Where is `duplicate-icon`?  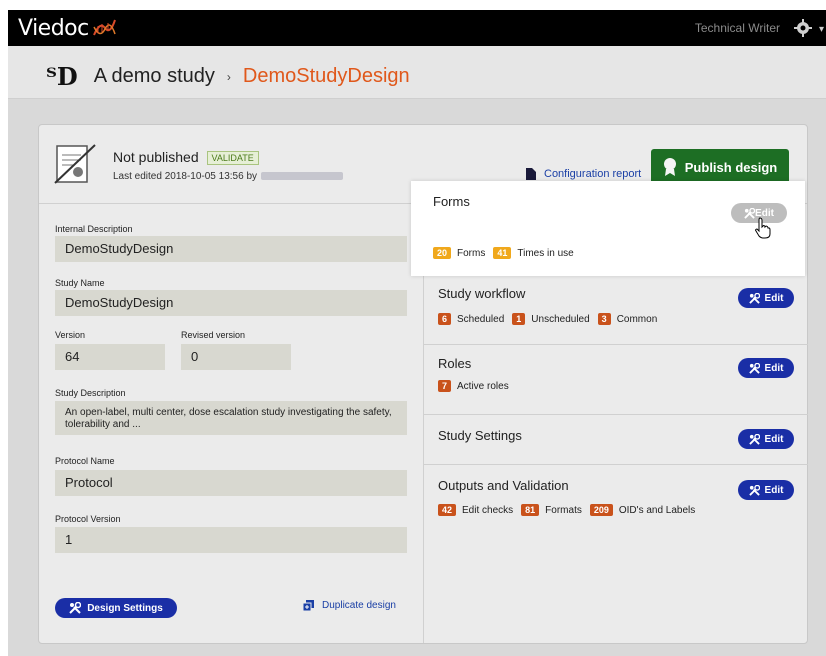
duplicate-icon is located at coordinates (308, 605).